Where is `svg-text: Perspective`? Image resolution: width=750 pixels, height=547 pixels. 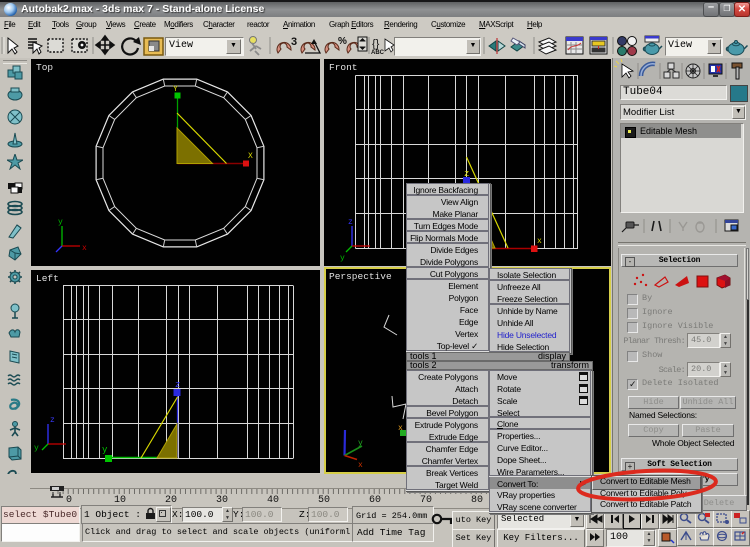 svg-text: Perspective is located at coordinates (360, 276).